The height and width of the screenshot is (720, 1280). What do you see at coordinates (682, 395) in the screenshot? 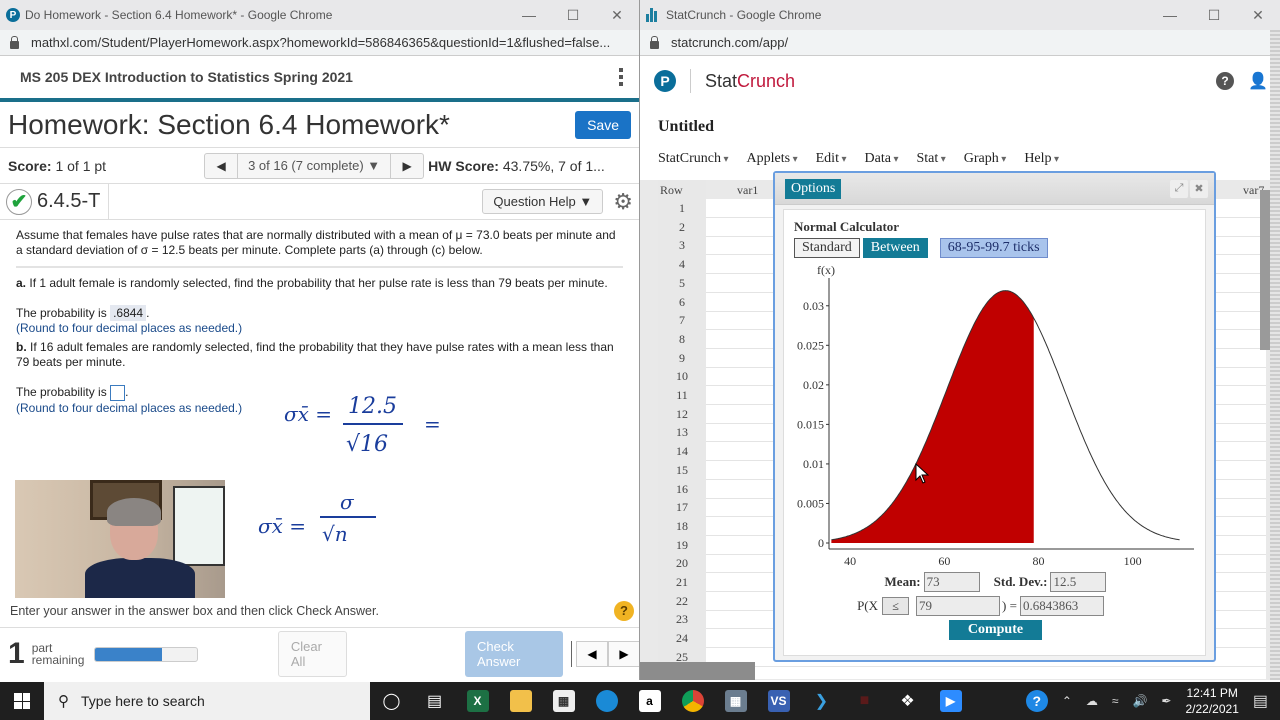
I see `row-number: 11` at bounding box center [682, 395].